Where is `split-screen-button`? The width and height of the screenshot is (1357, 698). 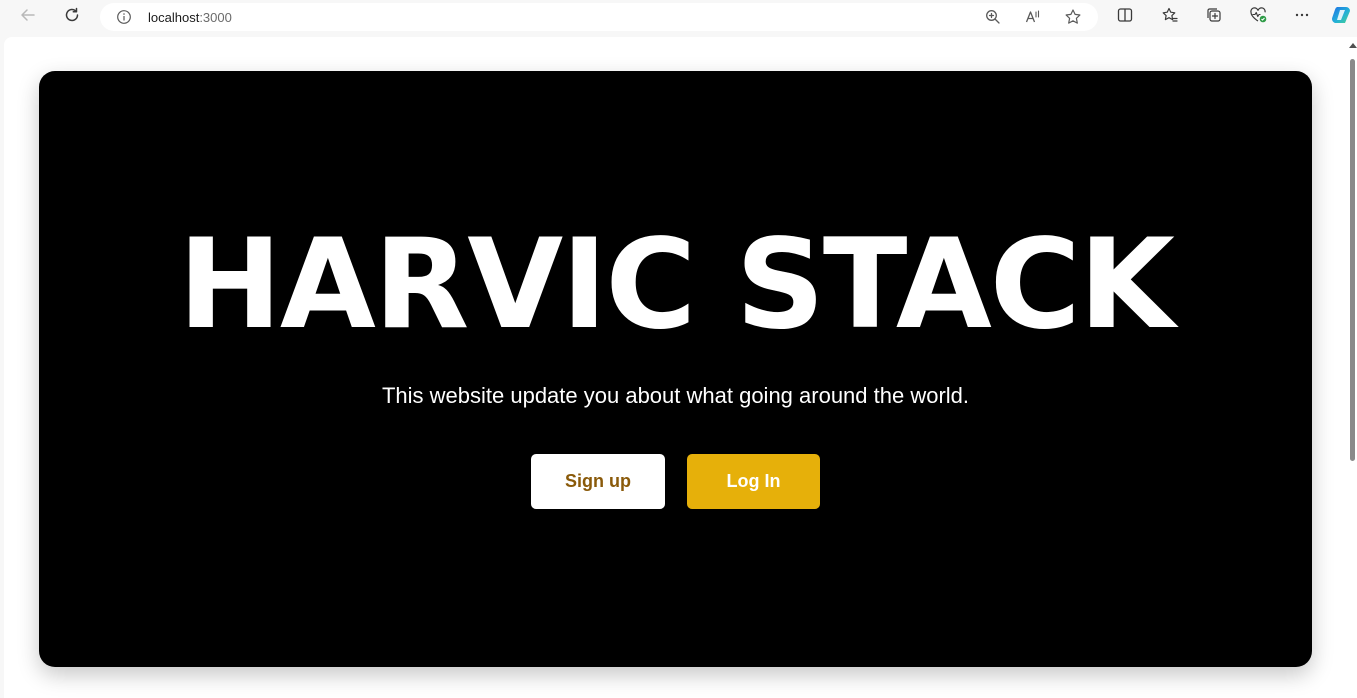 split-screen-button is located at coordinates (1125, 17).